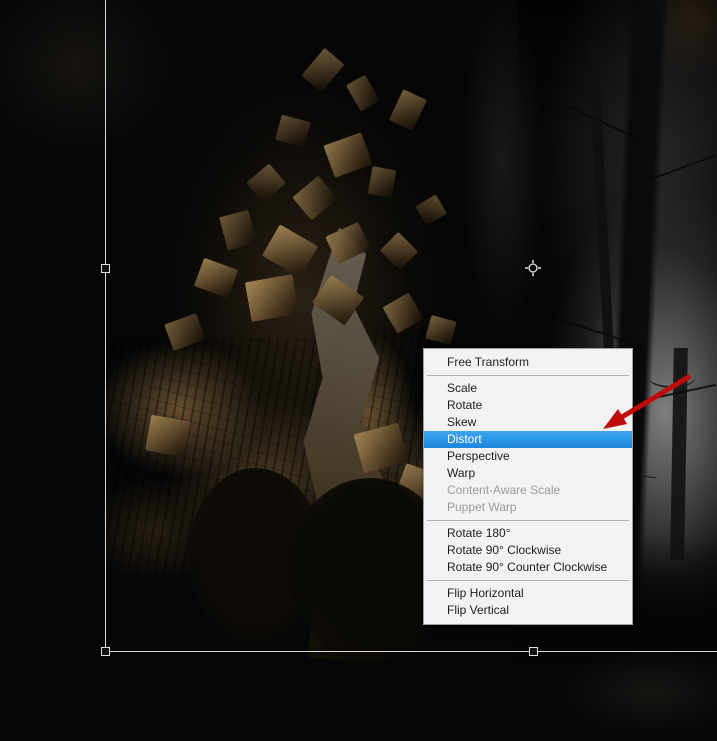 Image resolution: width=717 pixels, height=741 pixels. Describe the element at coordinates (528, 533) in the screenshot. I see `menu-item-rotate-180: Rotate 180°` at that location.